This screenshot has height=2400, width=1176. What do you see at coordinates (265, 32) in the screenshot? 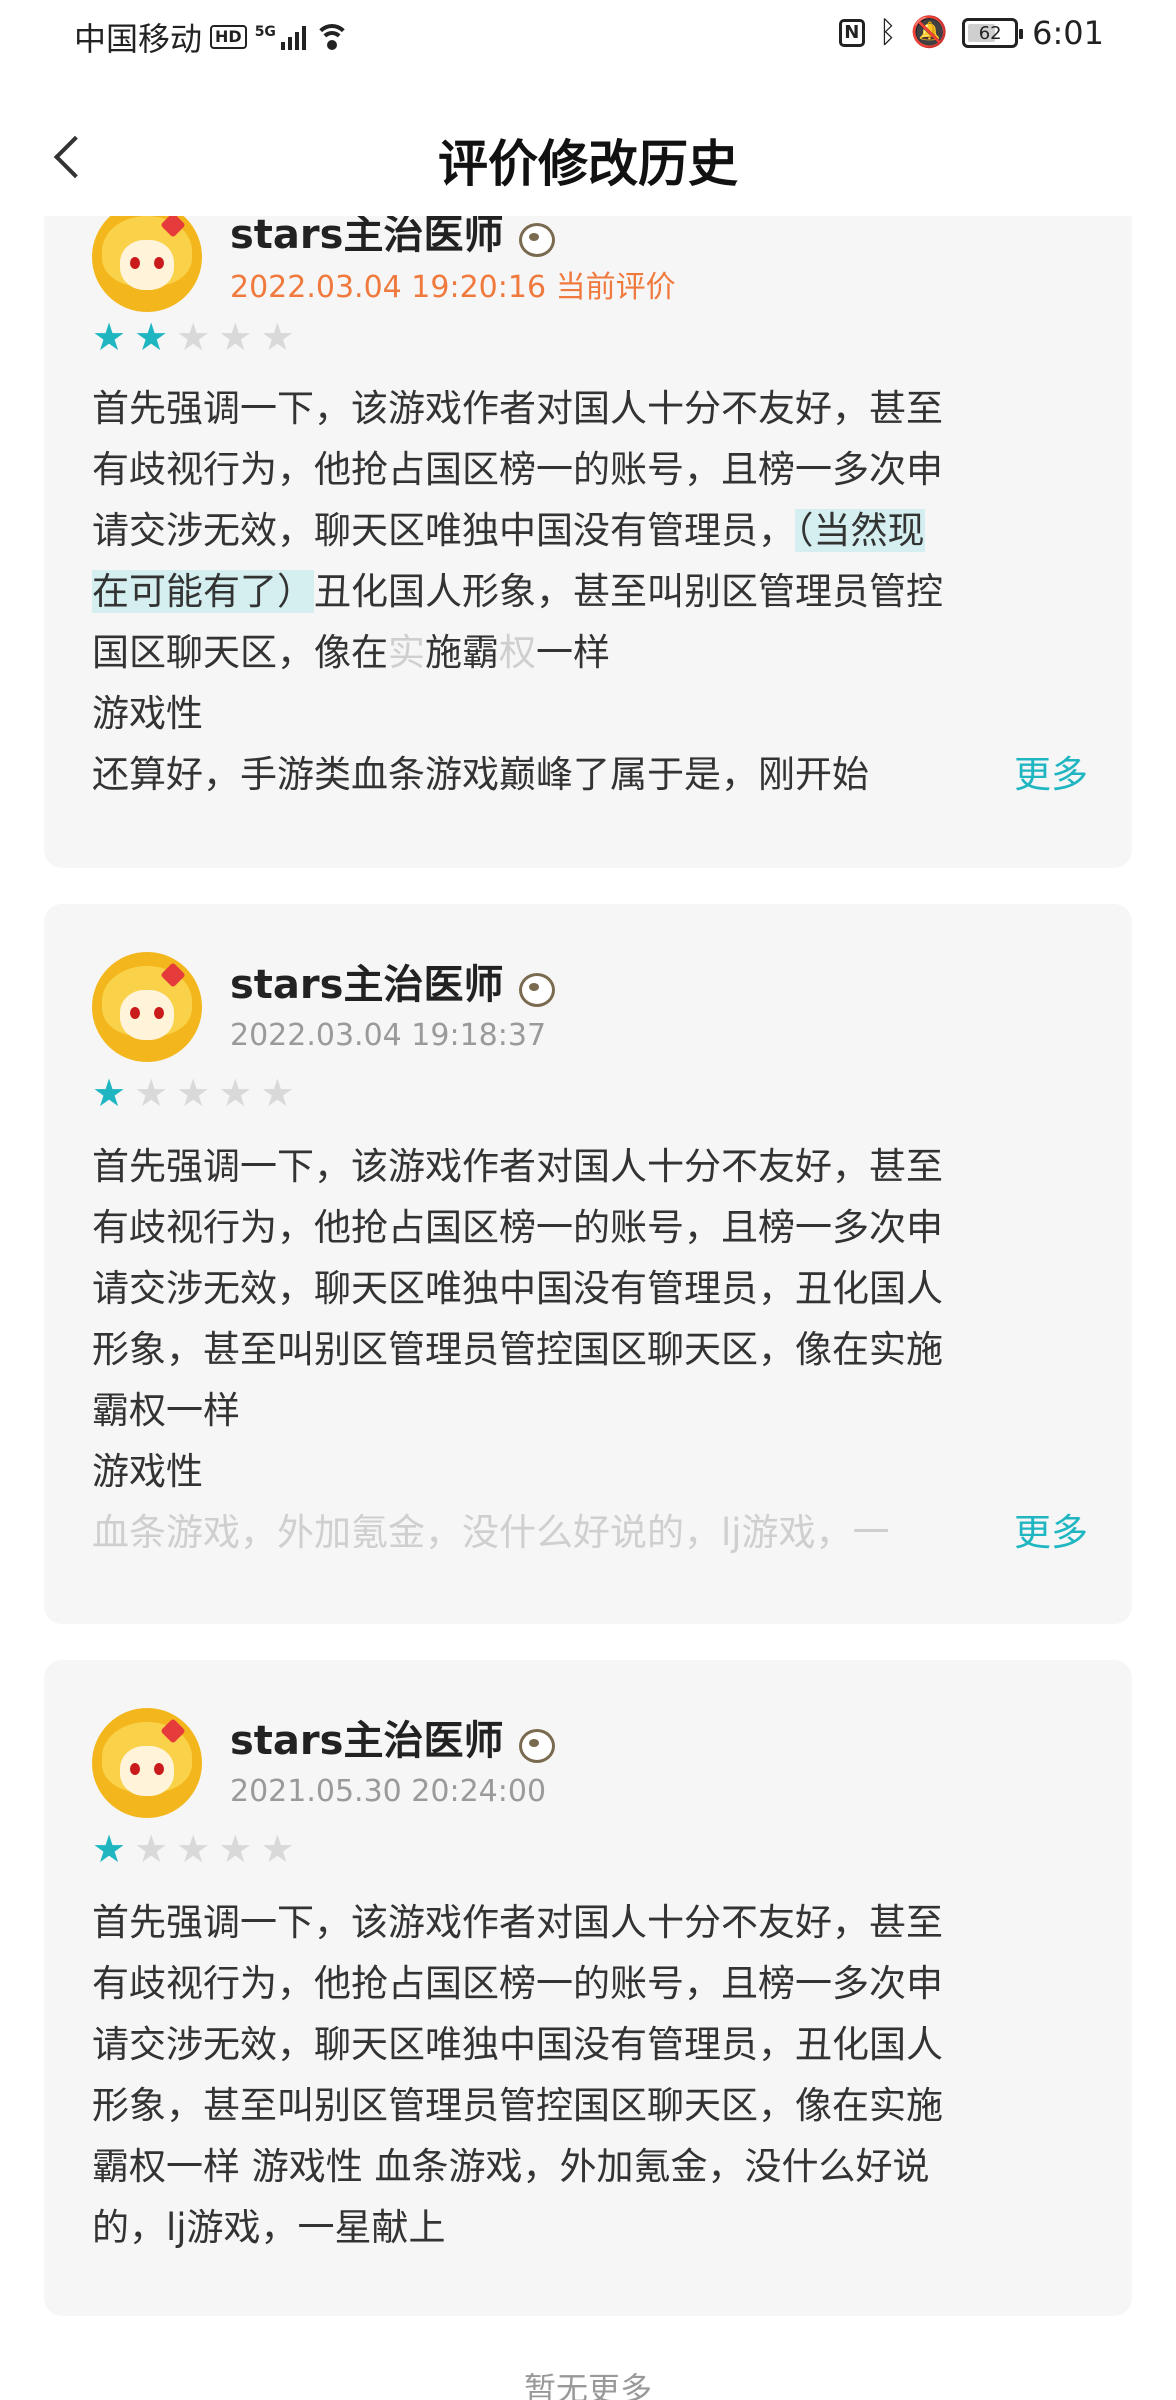
I see `network-type: 5G` at bounding box center [265, 32].